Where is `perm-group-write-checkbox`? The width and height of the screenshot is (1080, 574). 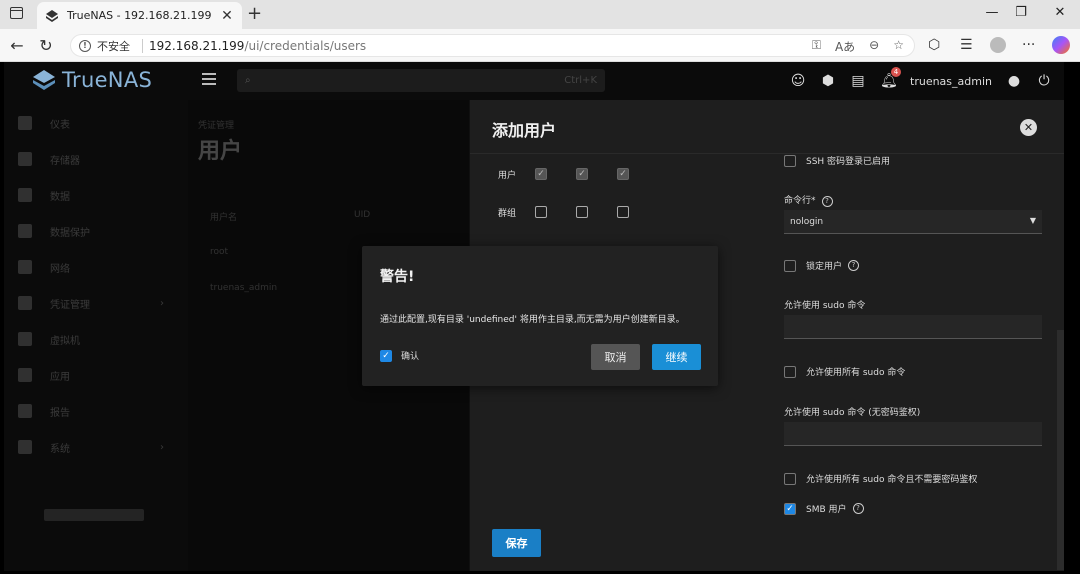 perm-group-write-checkbox is located at coordinates (582, 212).